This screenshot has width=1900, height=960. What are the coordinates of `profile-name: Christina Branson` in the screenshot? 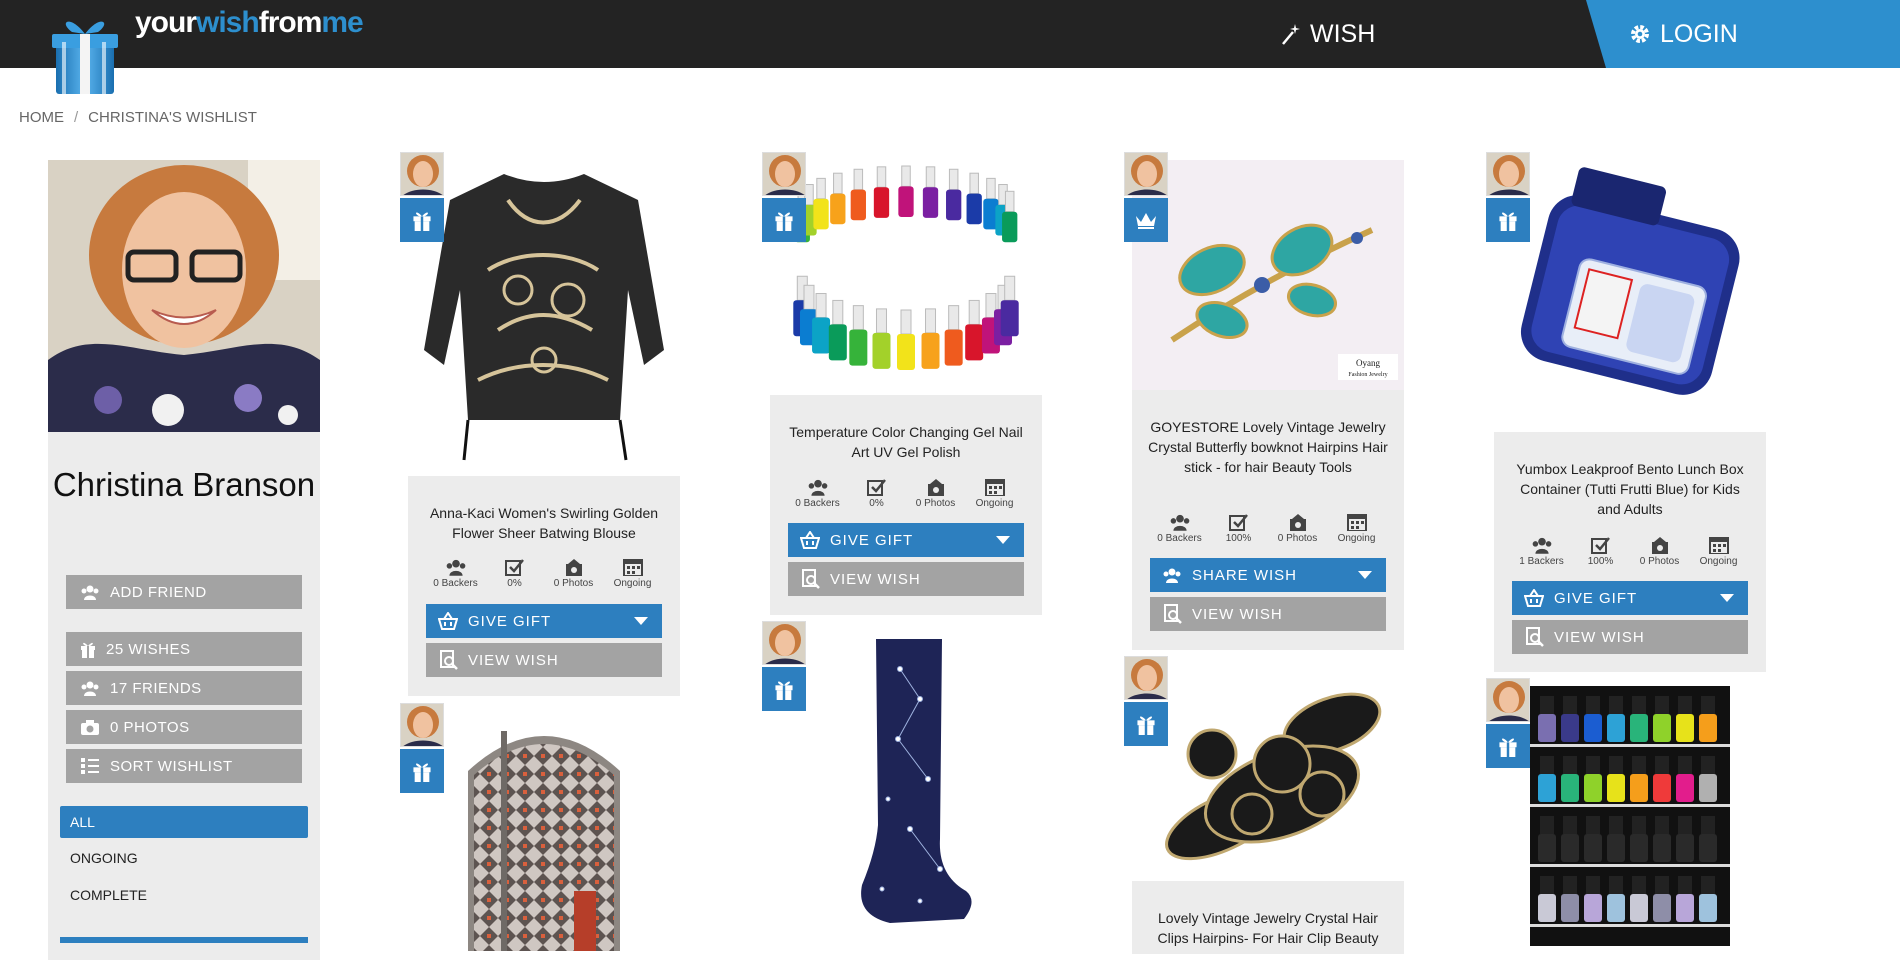 It's located at (184, 484).